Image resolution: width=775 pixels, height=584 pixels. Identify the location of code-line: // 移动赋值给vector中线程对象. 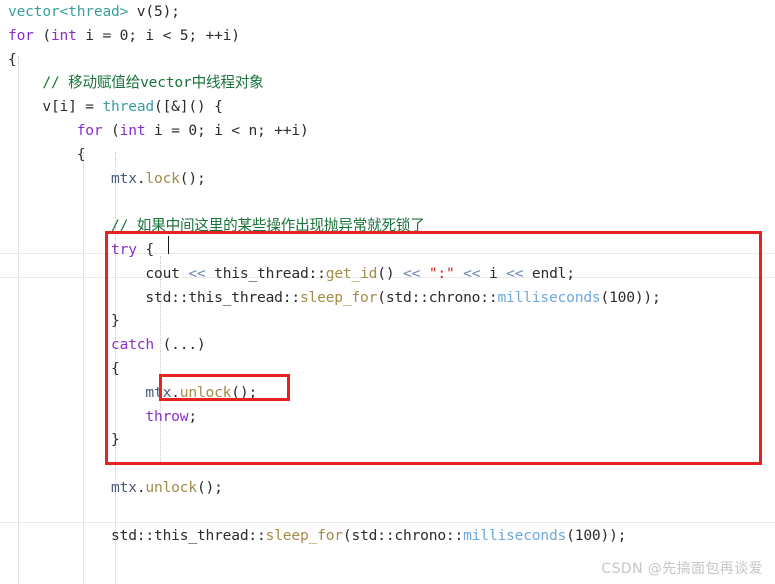
(387, 83).